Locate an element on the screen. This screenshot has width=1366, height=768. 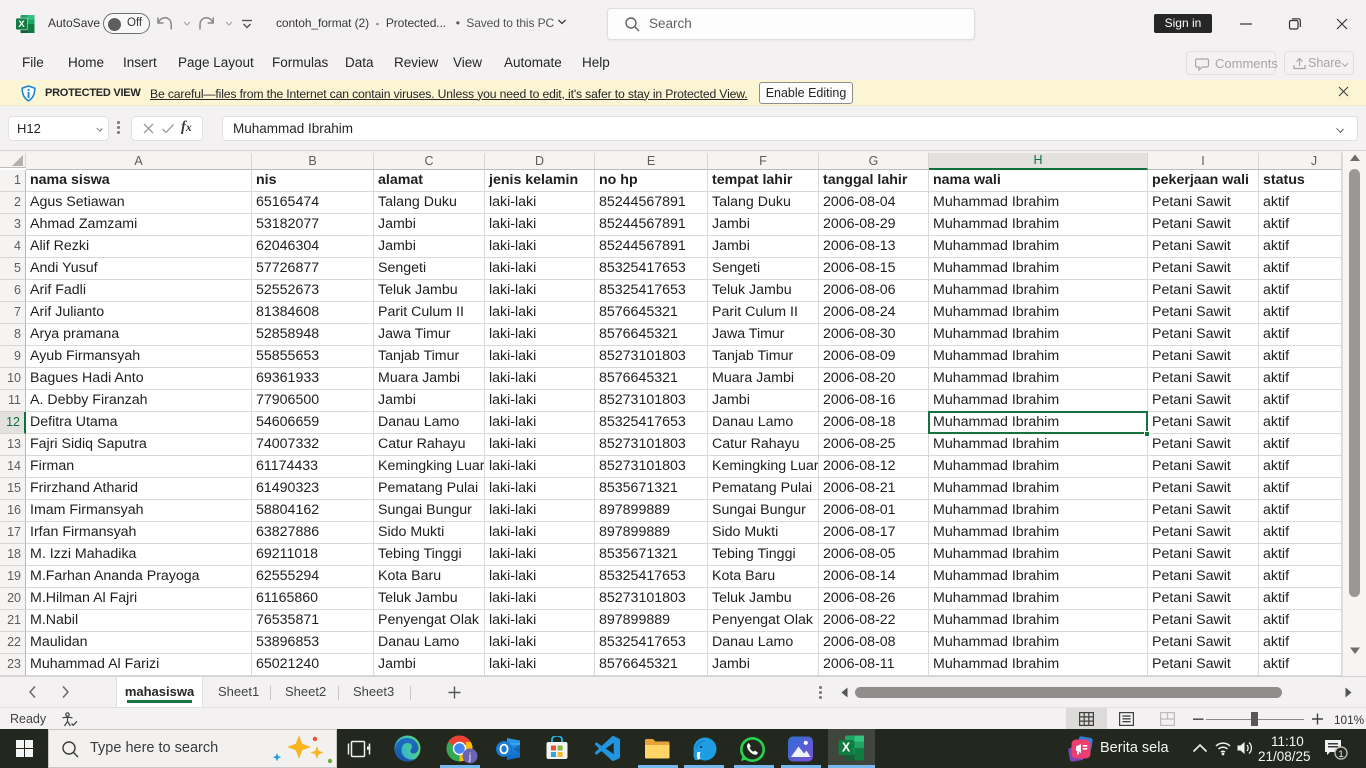
svg-text: 1 is located at coordinates (1340, 754).